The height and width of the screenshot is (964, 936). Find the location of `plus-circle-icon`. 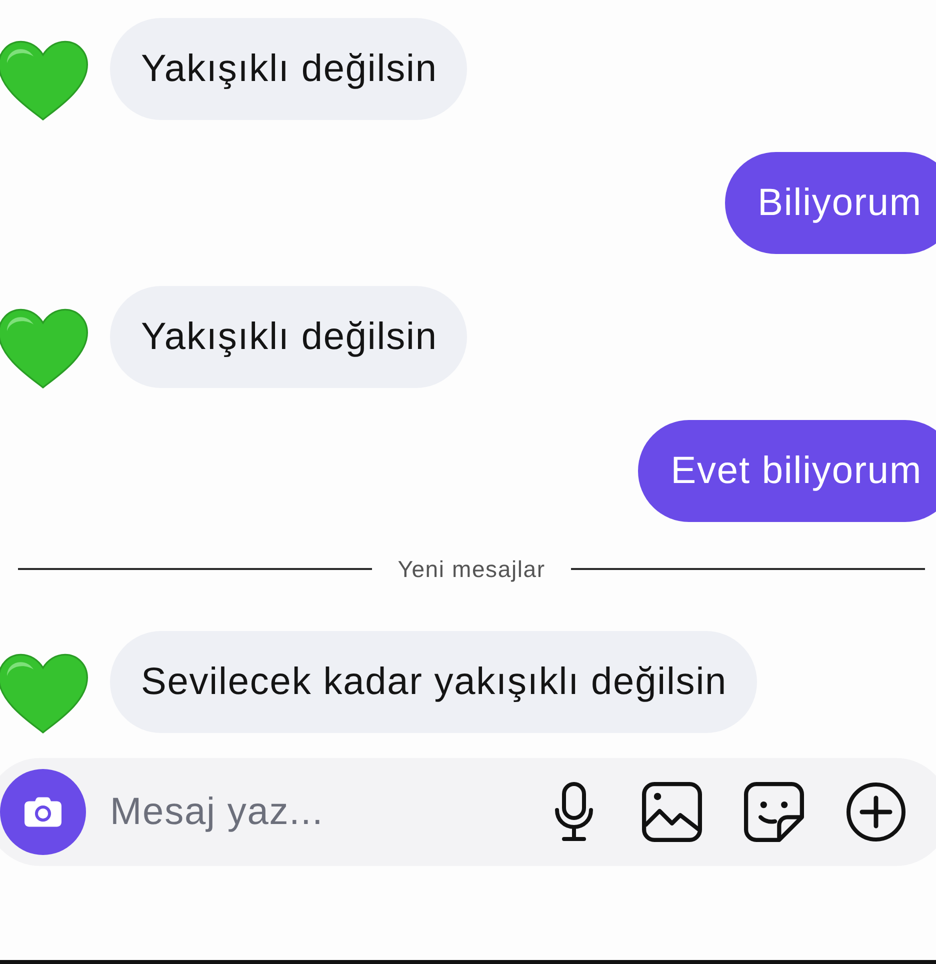

plus-circle-icon is located at coordinates (876, 812).